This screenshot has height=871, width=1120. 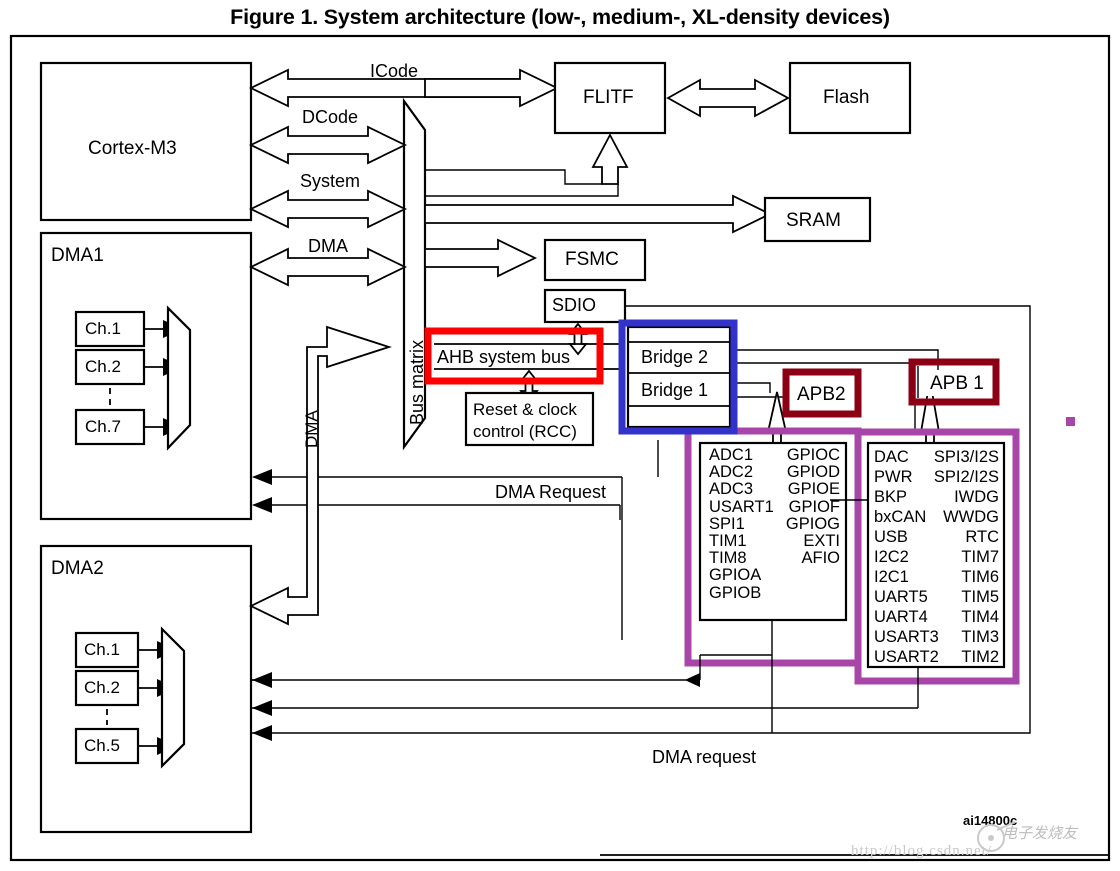 I want to click on block-label-dma2: DMA2, so click(x=77, y=568).